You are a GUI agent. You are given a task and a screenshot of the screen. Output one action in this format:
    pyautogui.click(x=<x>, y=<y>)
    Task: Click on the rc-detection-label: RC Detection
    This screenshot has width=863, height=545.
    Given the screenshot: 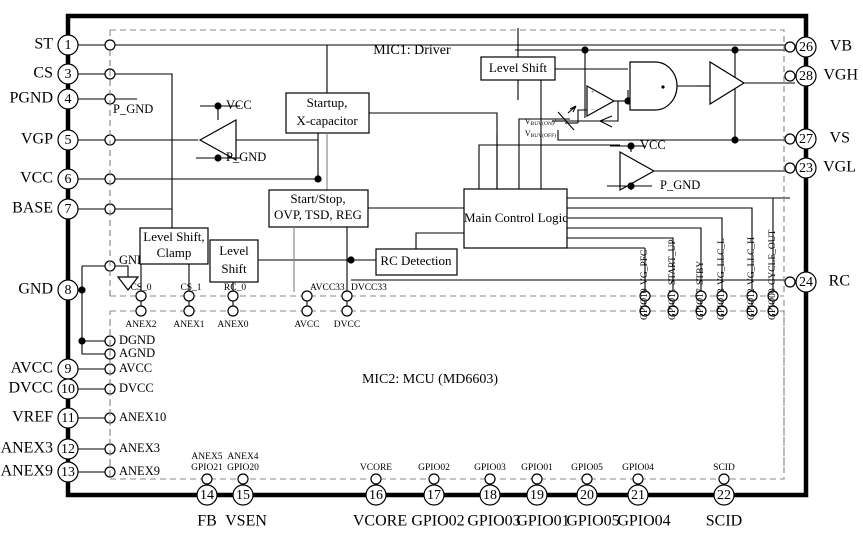 What is the action you would take?
    pyautogui.click(x=416, y=260)
    